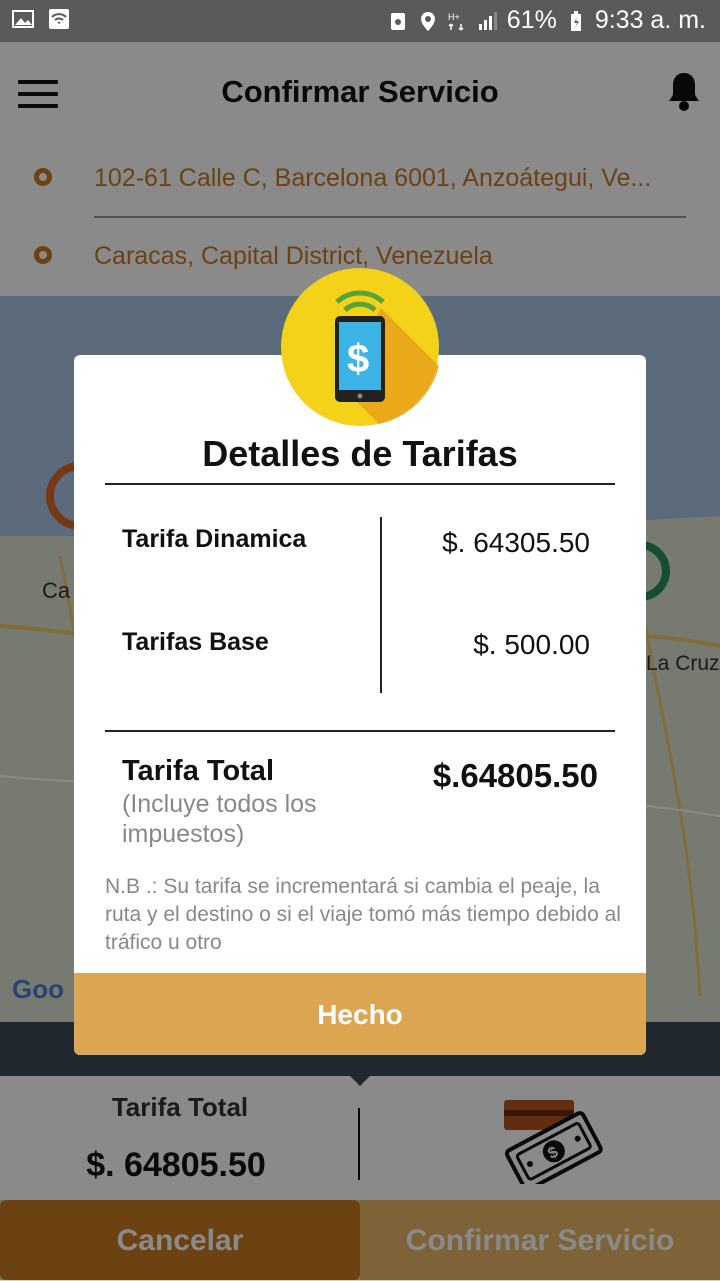  Describe the element at coordinates (360, 21) in the screenshot. I see `status-bar: H+ 61% 9:33 a. m.` at that location.